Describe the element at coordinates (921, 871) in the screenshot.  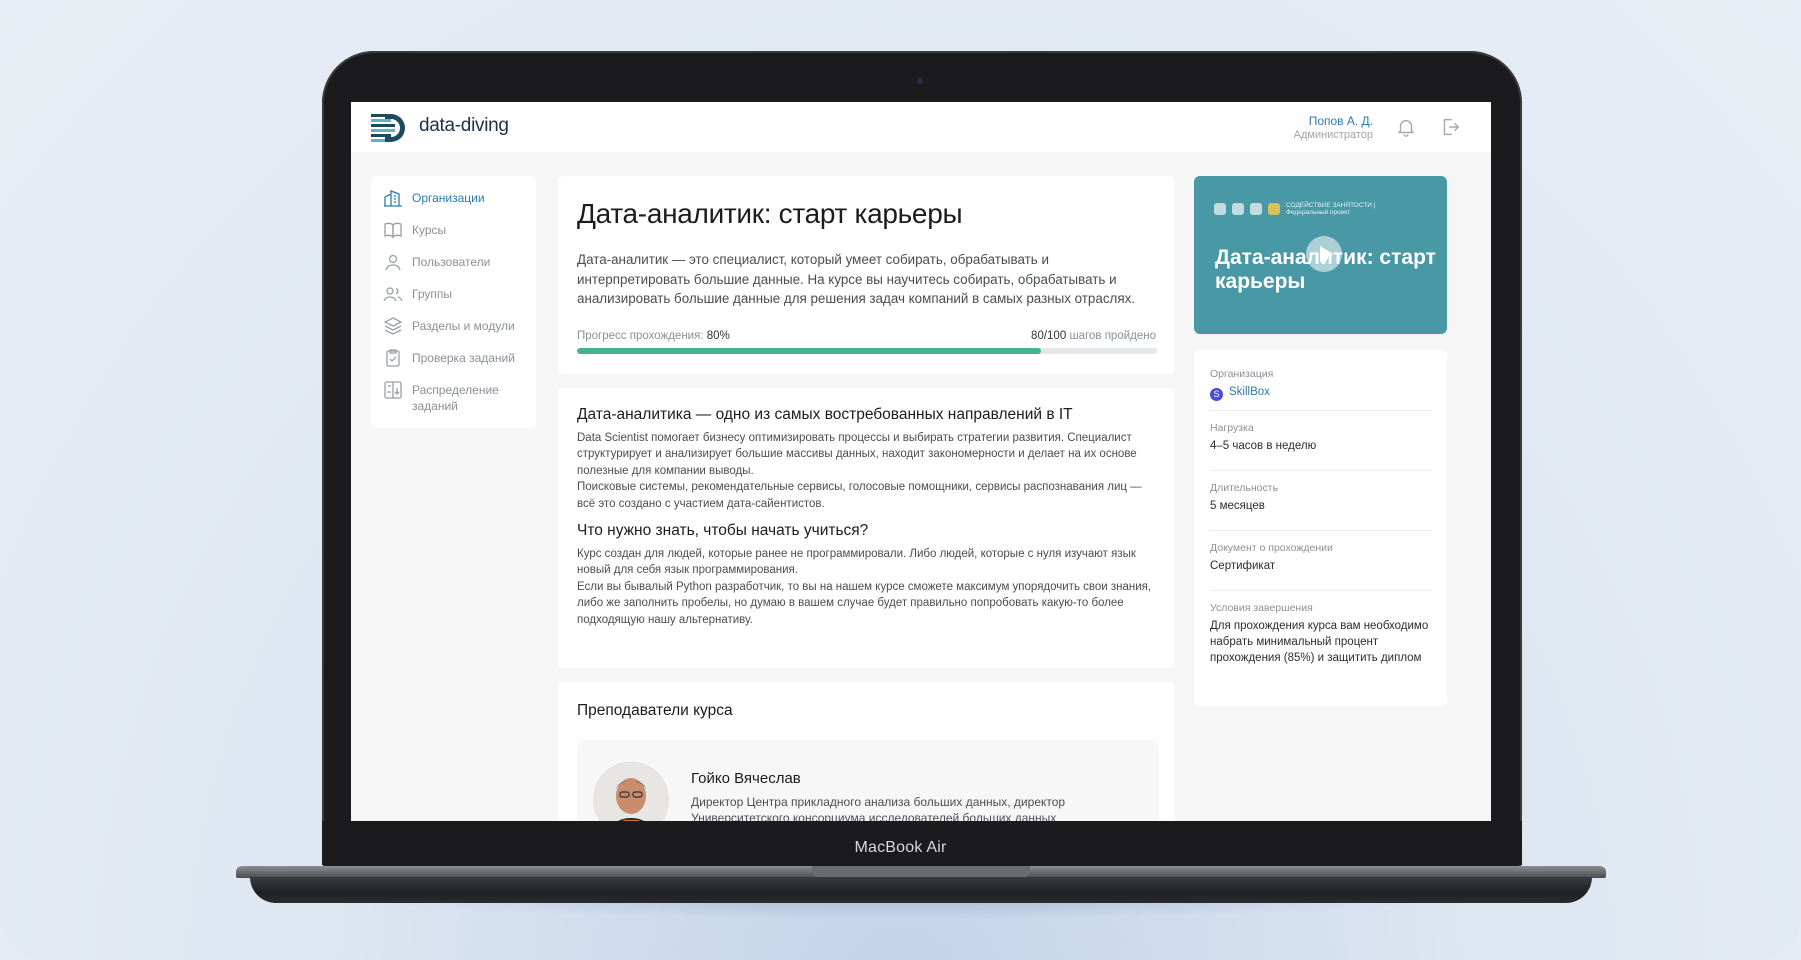
I see `laptop-hinge-notch` at that location.